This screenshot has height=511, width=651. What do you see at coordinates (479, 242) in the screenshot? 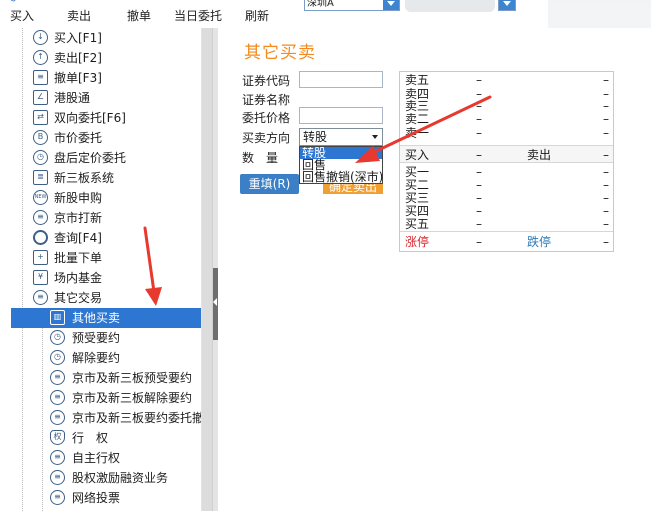
I see `limit-up-value: –` at bounding box center [479, 242].